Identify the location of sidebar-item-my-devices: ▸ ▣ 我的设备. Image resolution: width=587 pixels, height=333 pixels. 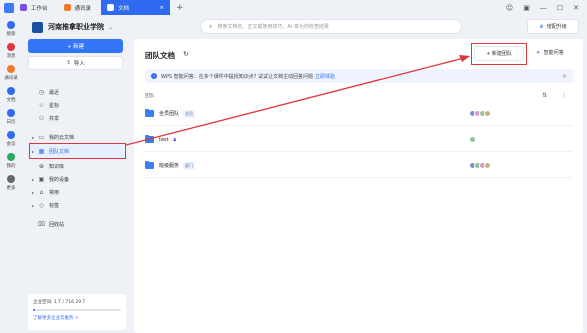
(50, 179).